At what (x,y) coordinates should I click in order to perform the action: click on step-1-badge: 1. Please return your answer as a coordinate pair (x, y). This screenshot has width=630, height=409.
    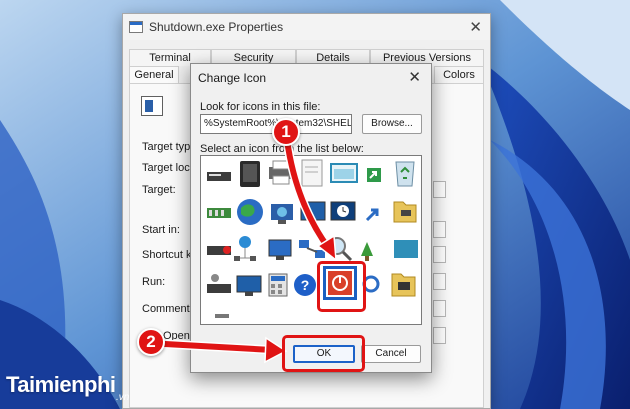
    Looking at the image, I should click on (286, 132).